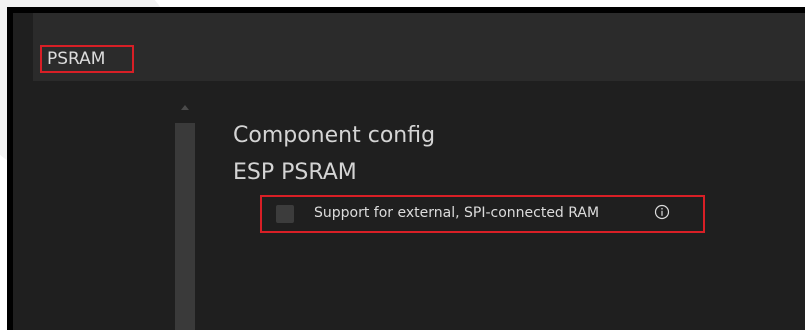 The width and height of the screenshot is (805, 330). Describe the element at coordinates (662, 212) in the screenshot. I see `info-icon` at that location.